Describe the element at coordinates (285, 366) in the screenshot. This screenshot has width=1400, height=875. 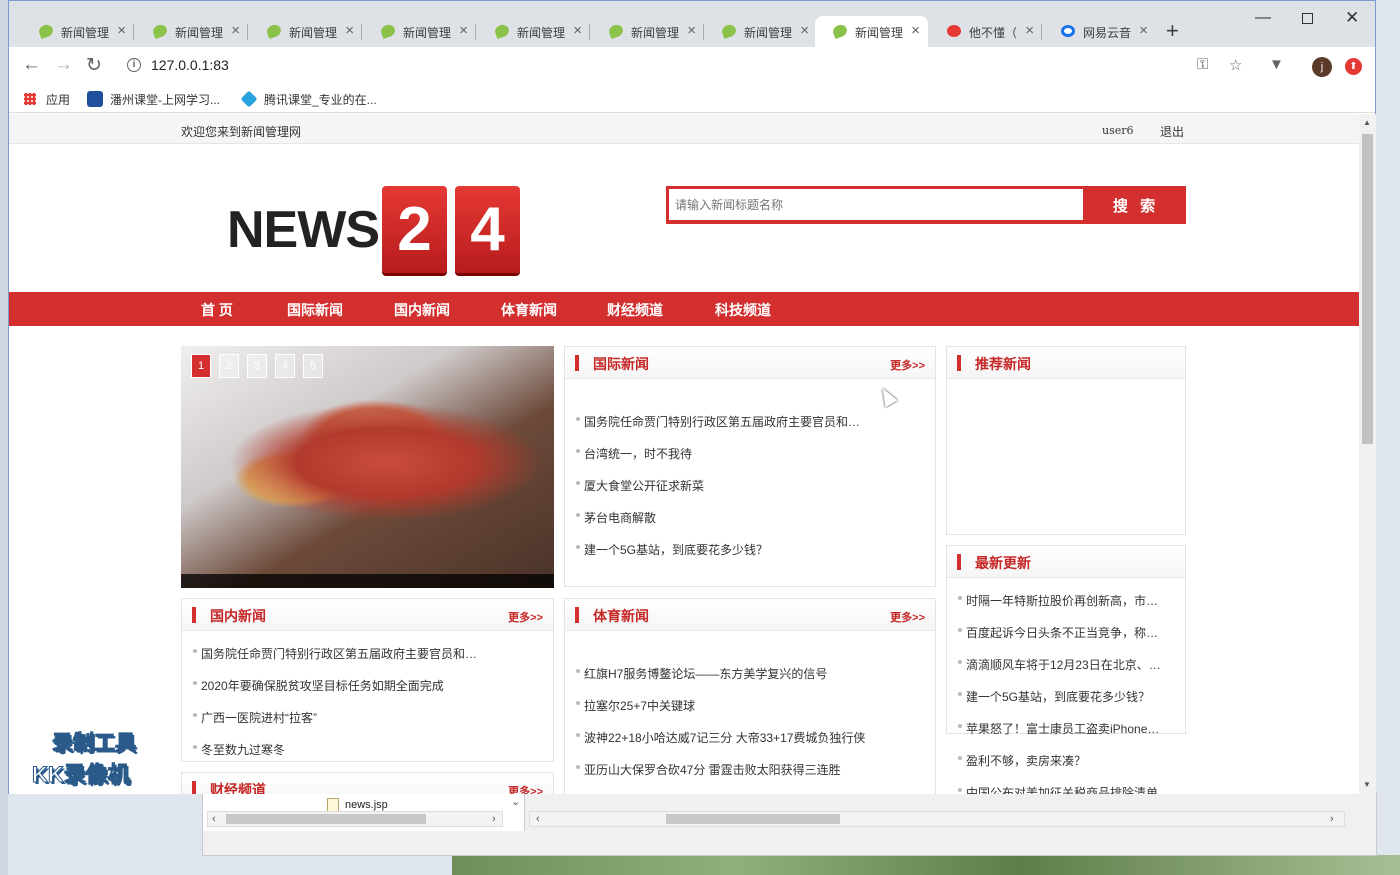
I see `slider-dot: 4` at that location.